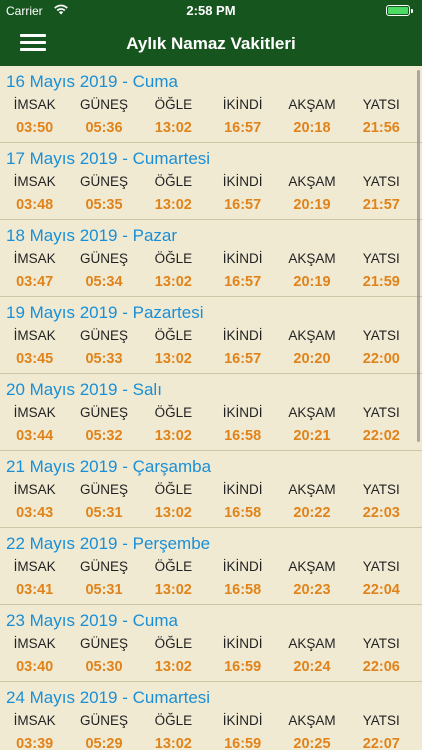 This screenshot has height=750, width=422. I want to click on prayer-time: 03:50, so click(35, 128).